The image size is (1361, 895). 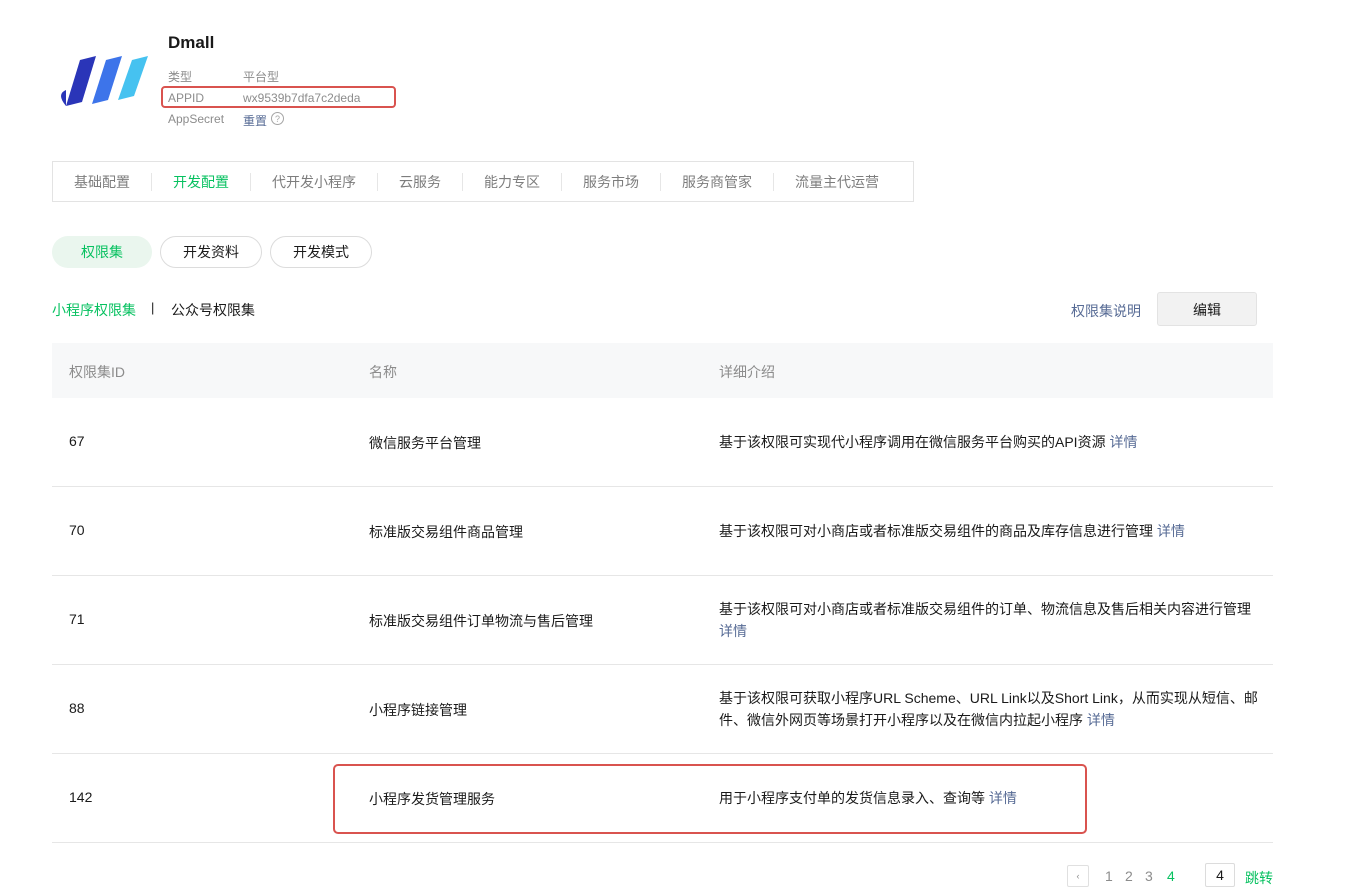 I want to click on app-name: Dmall, so click(x=191, y=42).